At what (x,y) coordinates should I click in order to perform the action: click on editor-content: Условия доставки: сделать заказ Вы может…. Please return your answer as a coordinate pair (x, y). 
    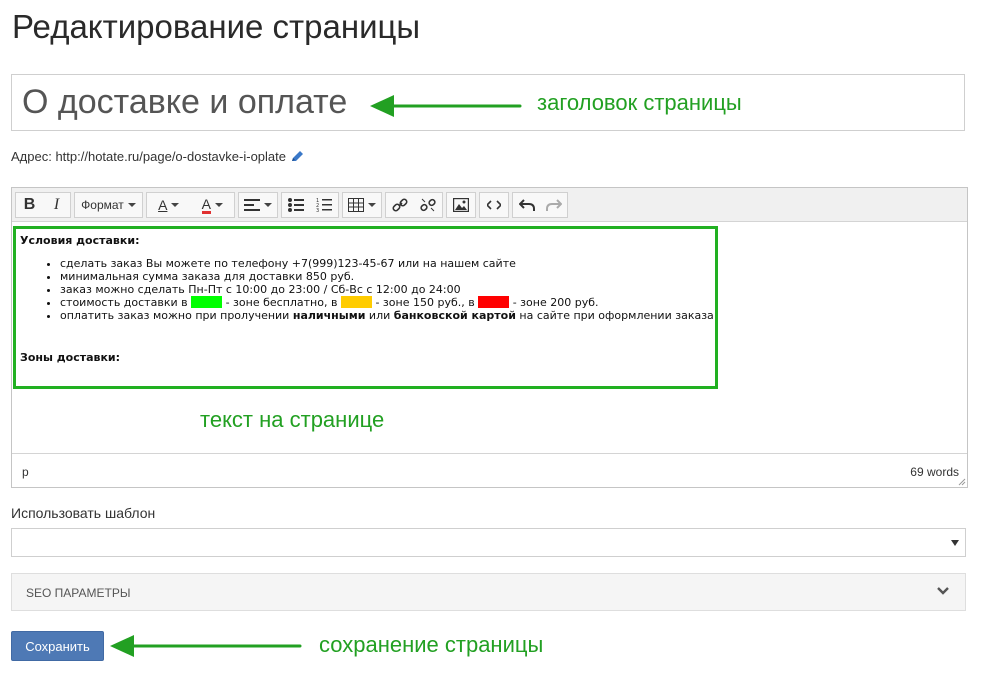
    Looking at the image, I should click on (370, 299).